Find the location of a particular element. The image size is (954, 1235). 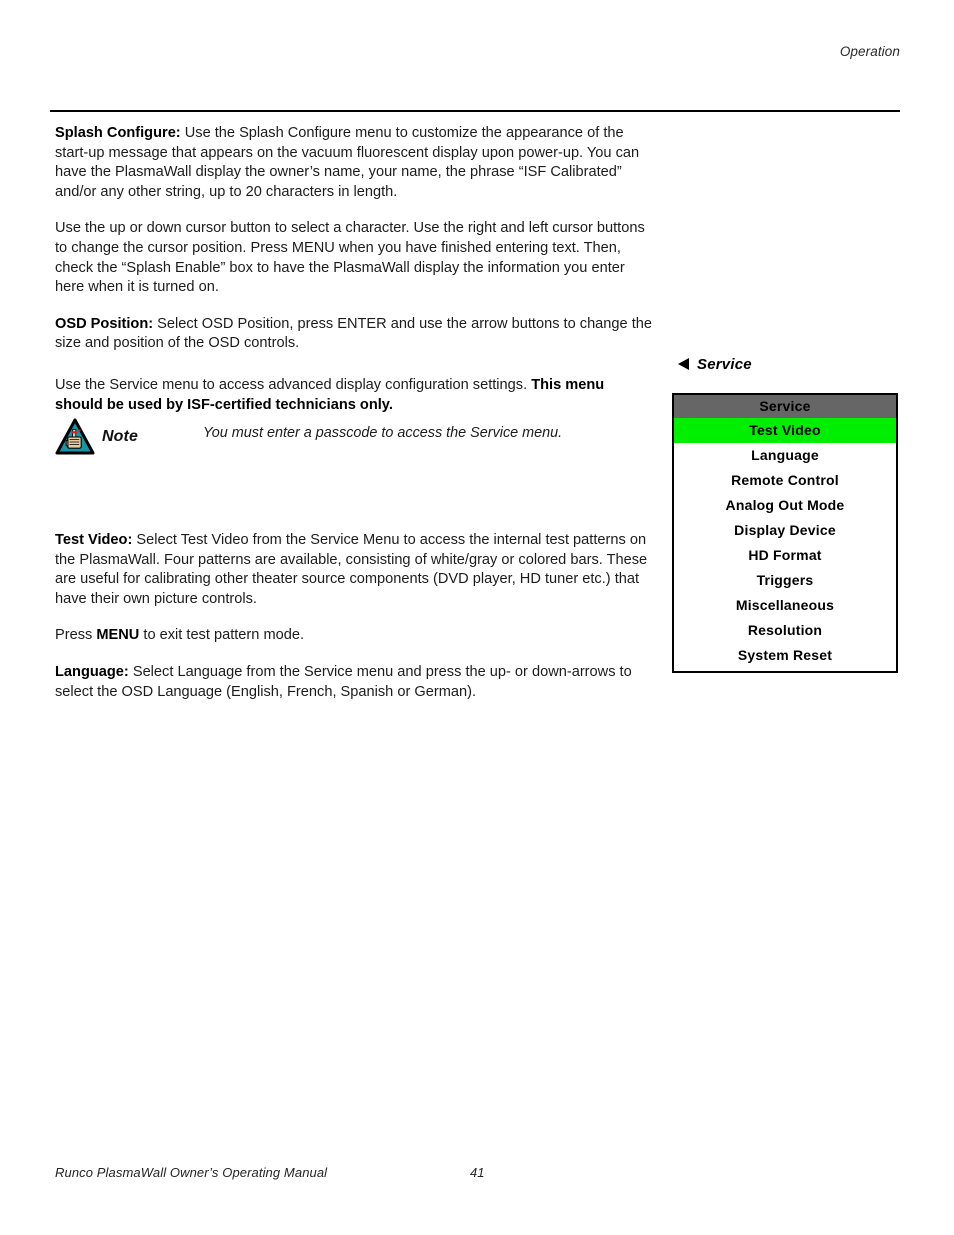

osd-menu-item-language: Language is located at coordinates (785, 455).